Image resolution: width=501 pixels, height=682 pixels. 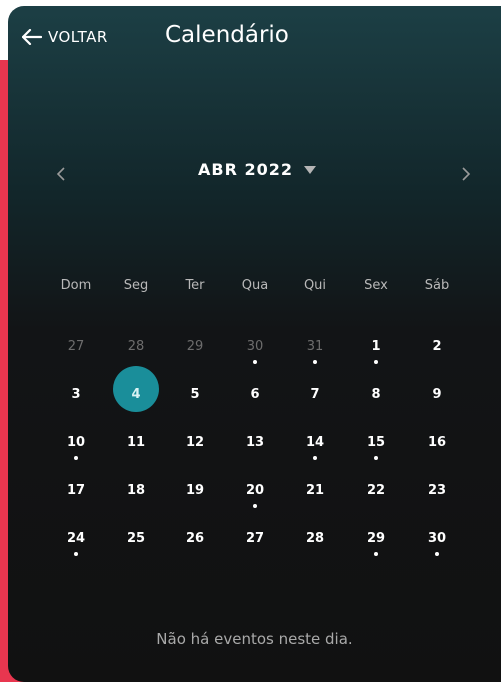 I want to click on back-button: VOLTAR, so click(x=65, y=37).